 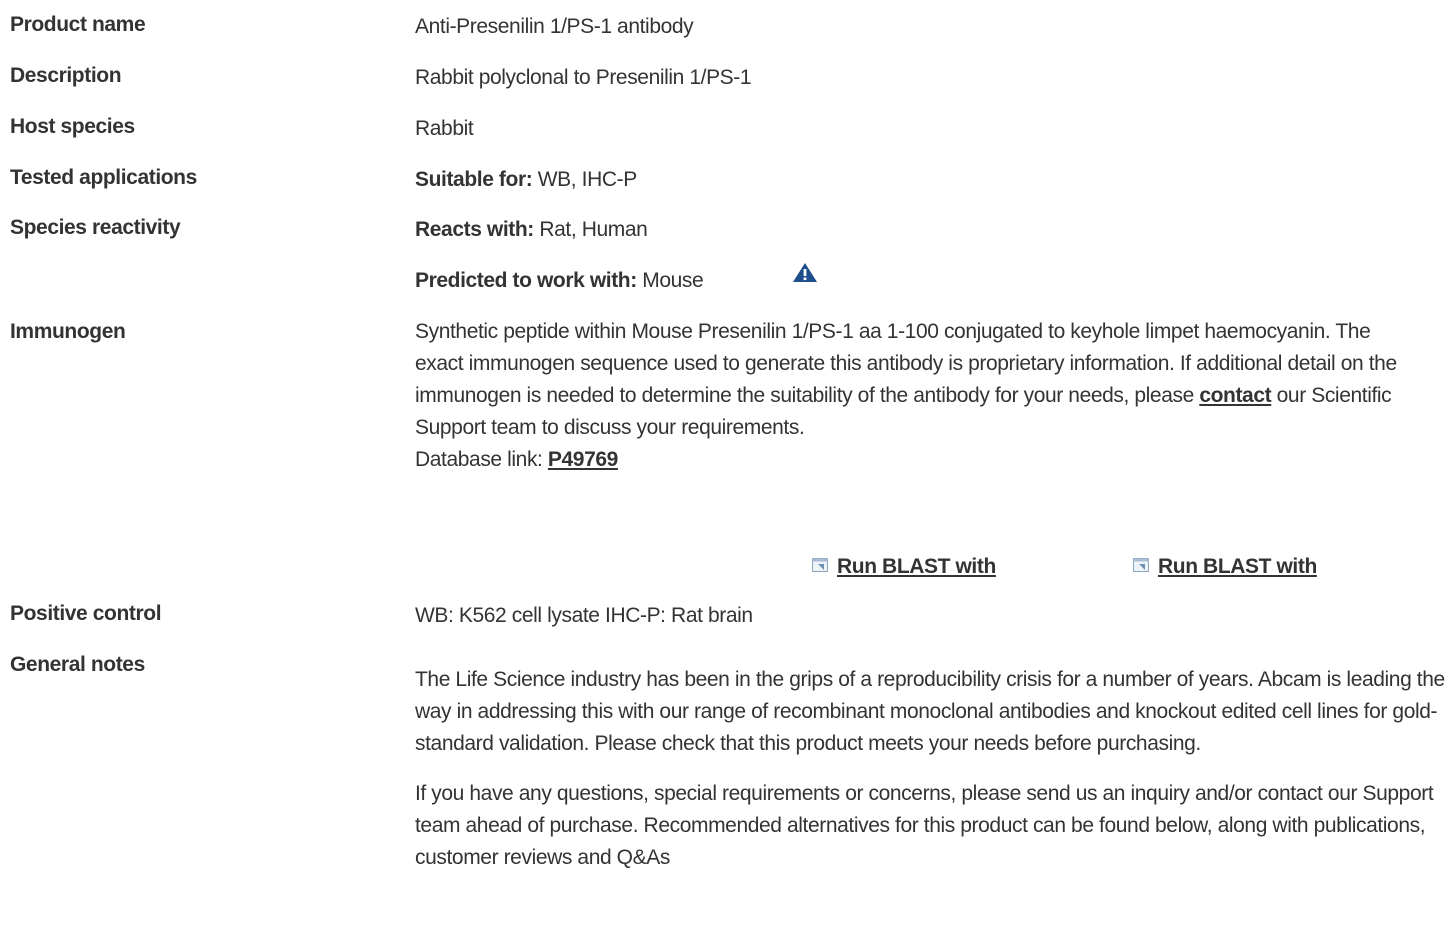 I want to click on contact-link: contact, so click(x=1235, y=395).